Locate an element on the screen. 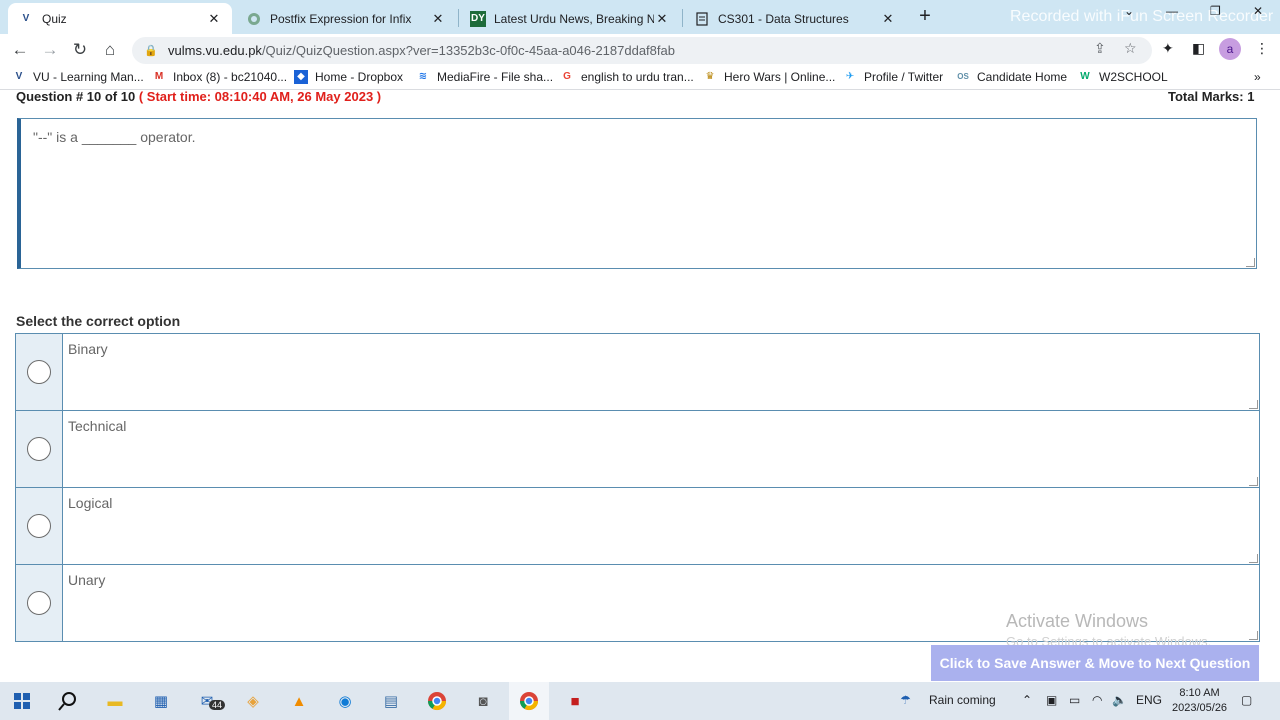 The width and height of the screenshot is (1280, 720). new-tab-button: + is located at coordinates (925, 17).